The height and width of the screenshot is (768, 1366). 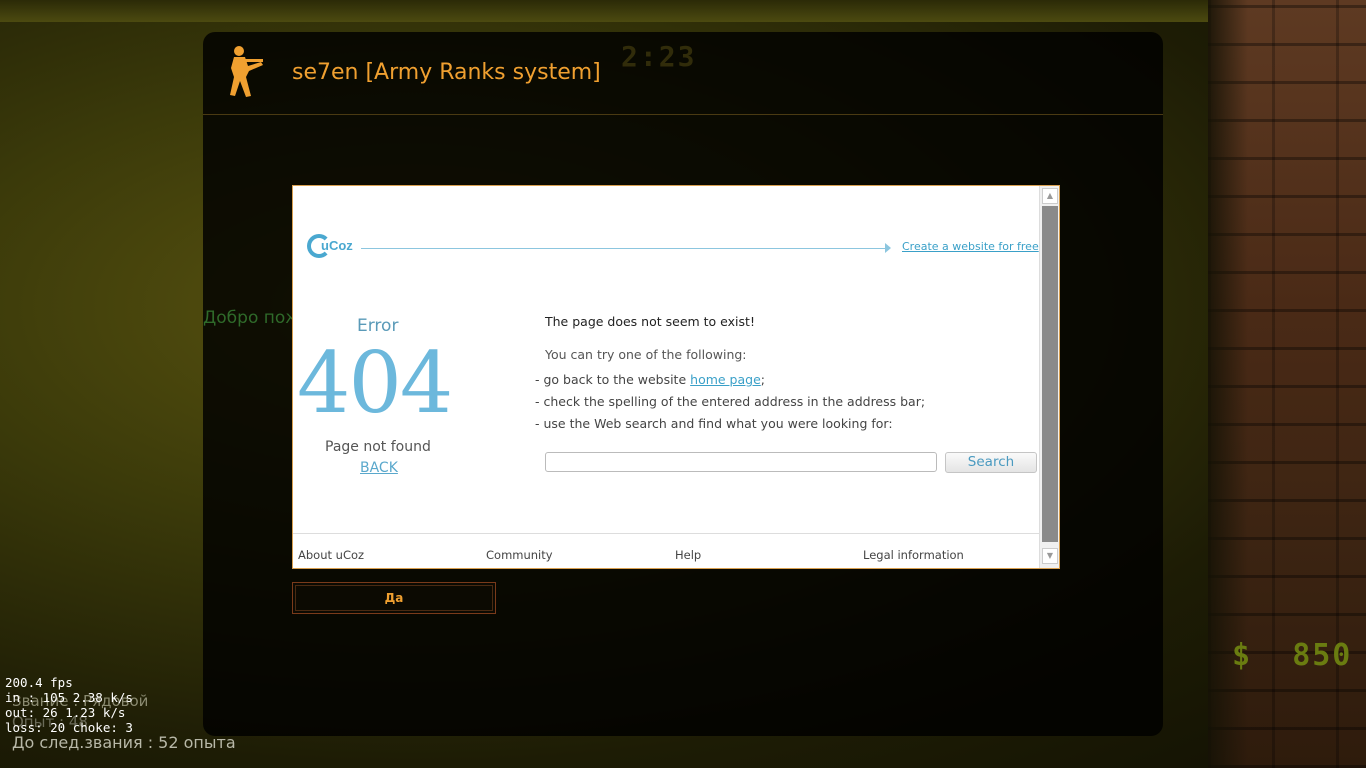 What do you see at coordinates (378, 326) in the screenshot?
I see `error-label: Error` at bounding box center [378, 326].